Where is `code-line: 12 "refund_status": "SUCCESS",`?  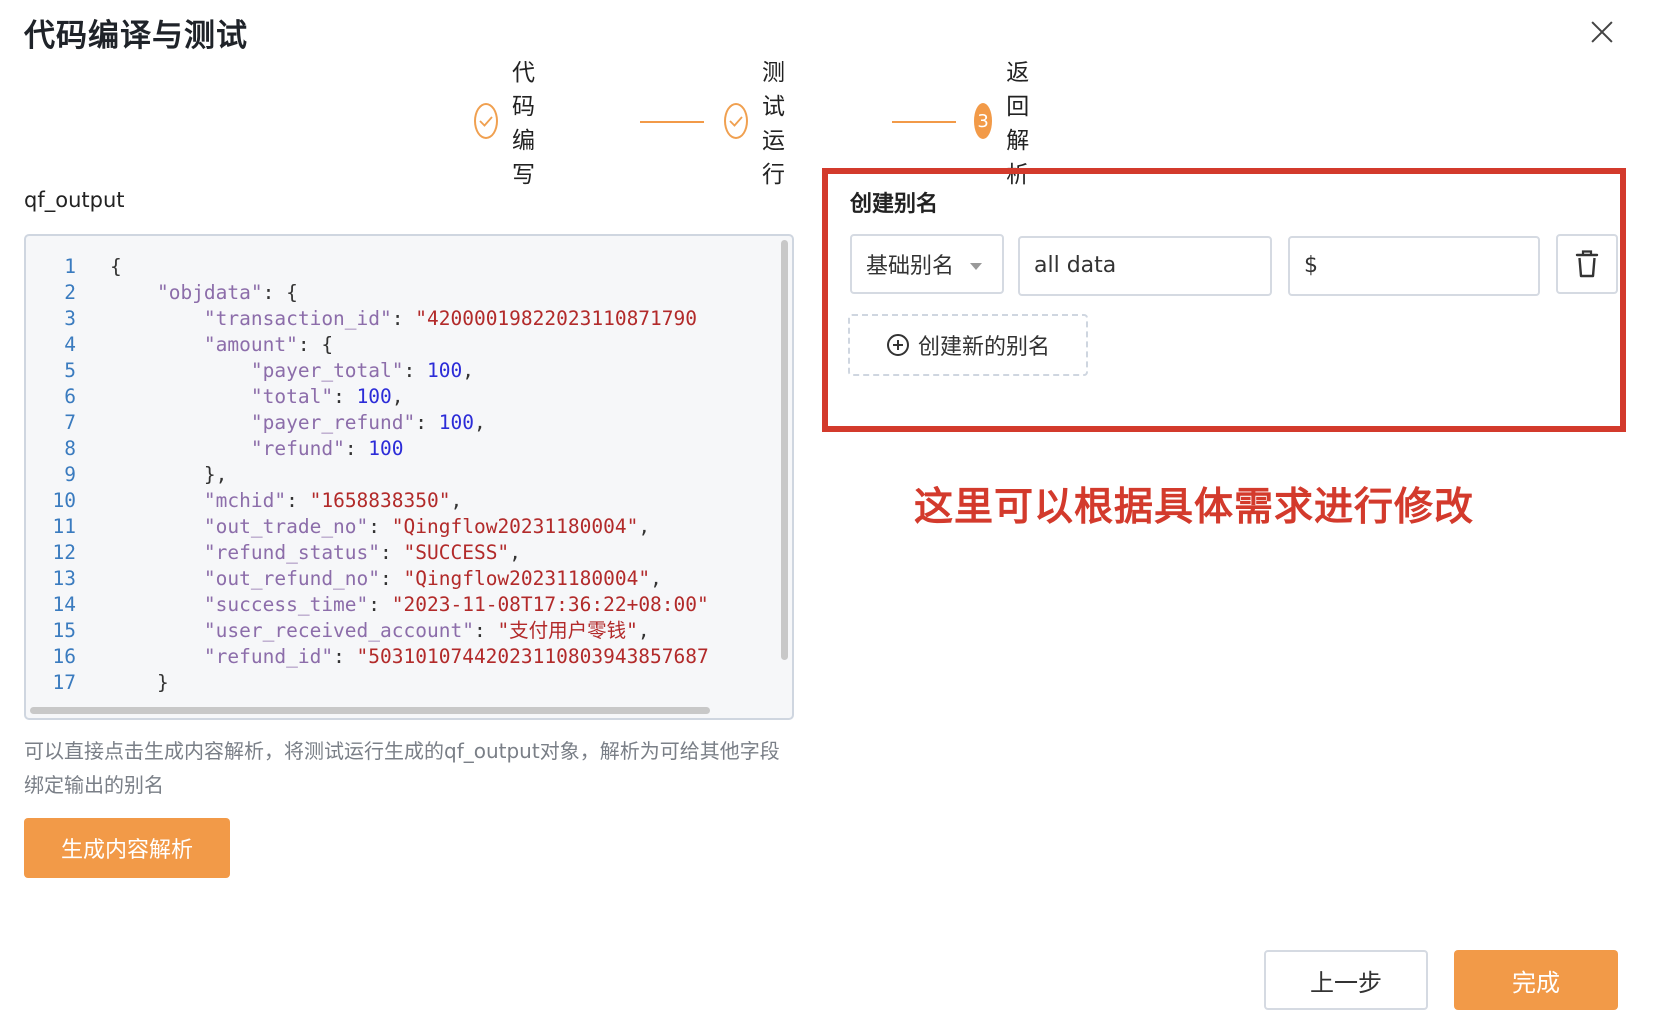 code-line: 12 "refund_status": "SUCCESS", is located at coordinates (367, 553).